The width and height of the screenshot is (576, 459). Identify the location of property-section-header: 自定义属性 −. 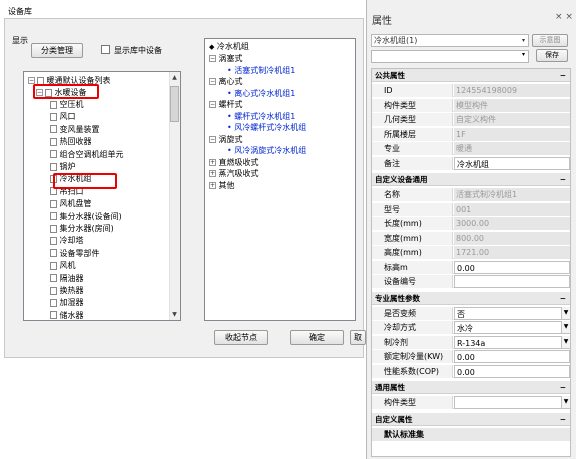
(471, 419).